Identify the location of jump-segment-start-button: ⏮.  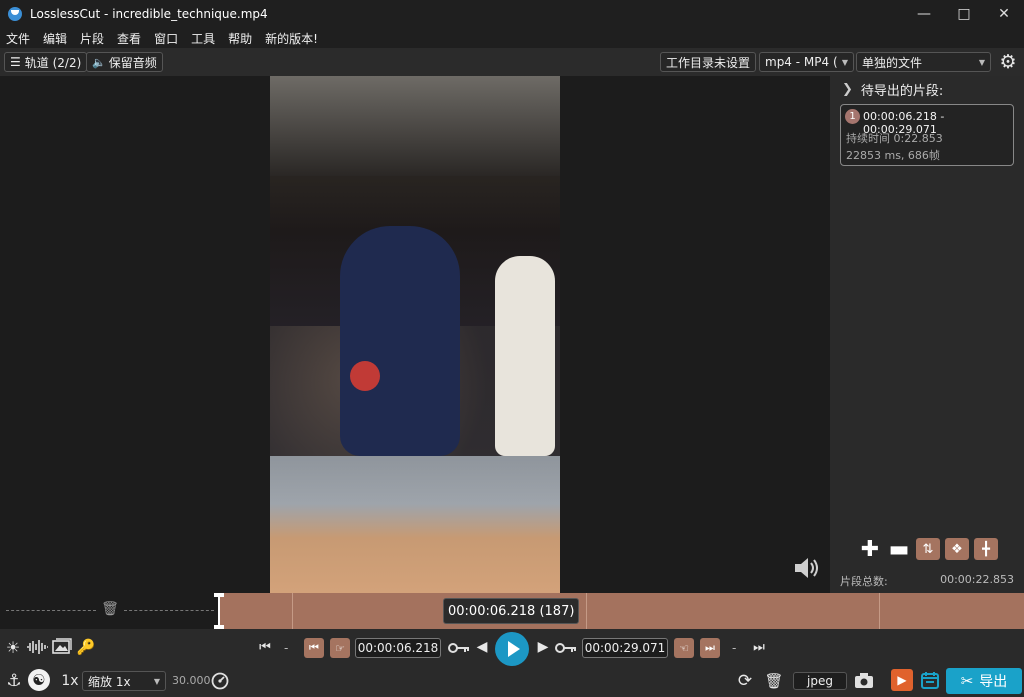
(314, 648).